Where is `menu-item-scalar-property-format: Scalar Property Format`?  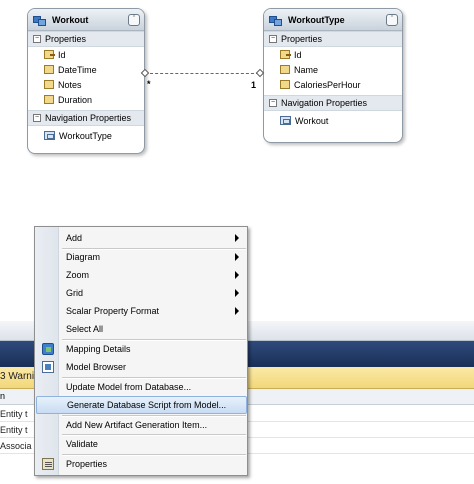
menu-item-scalar-property-format: Scalar Property Format is located at coordinates (141, 311).